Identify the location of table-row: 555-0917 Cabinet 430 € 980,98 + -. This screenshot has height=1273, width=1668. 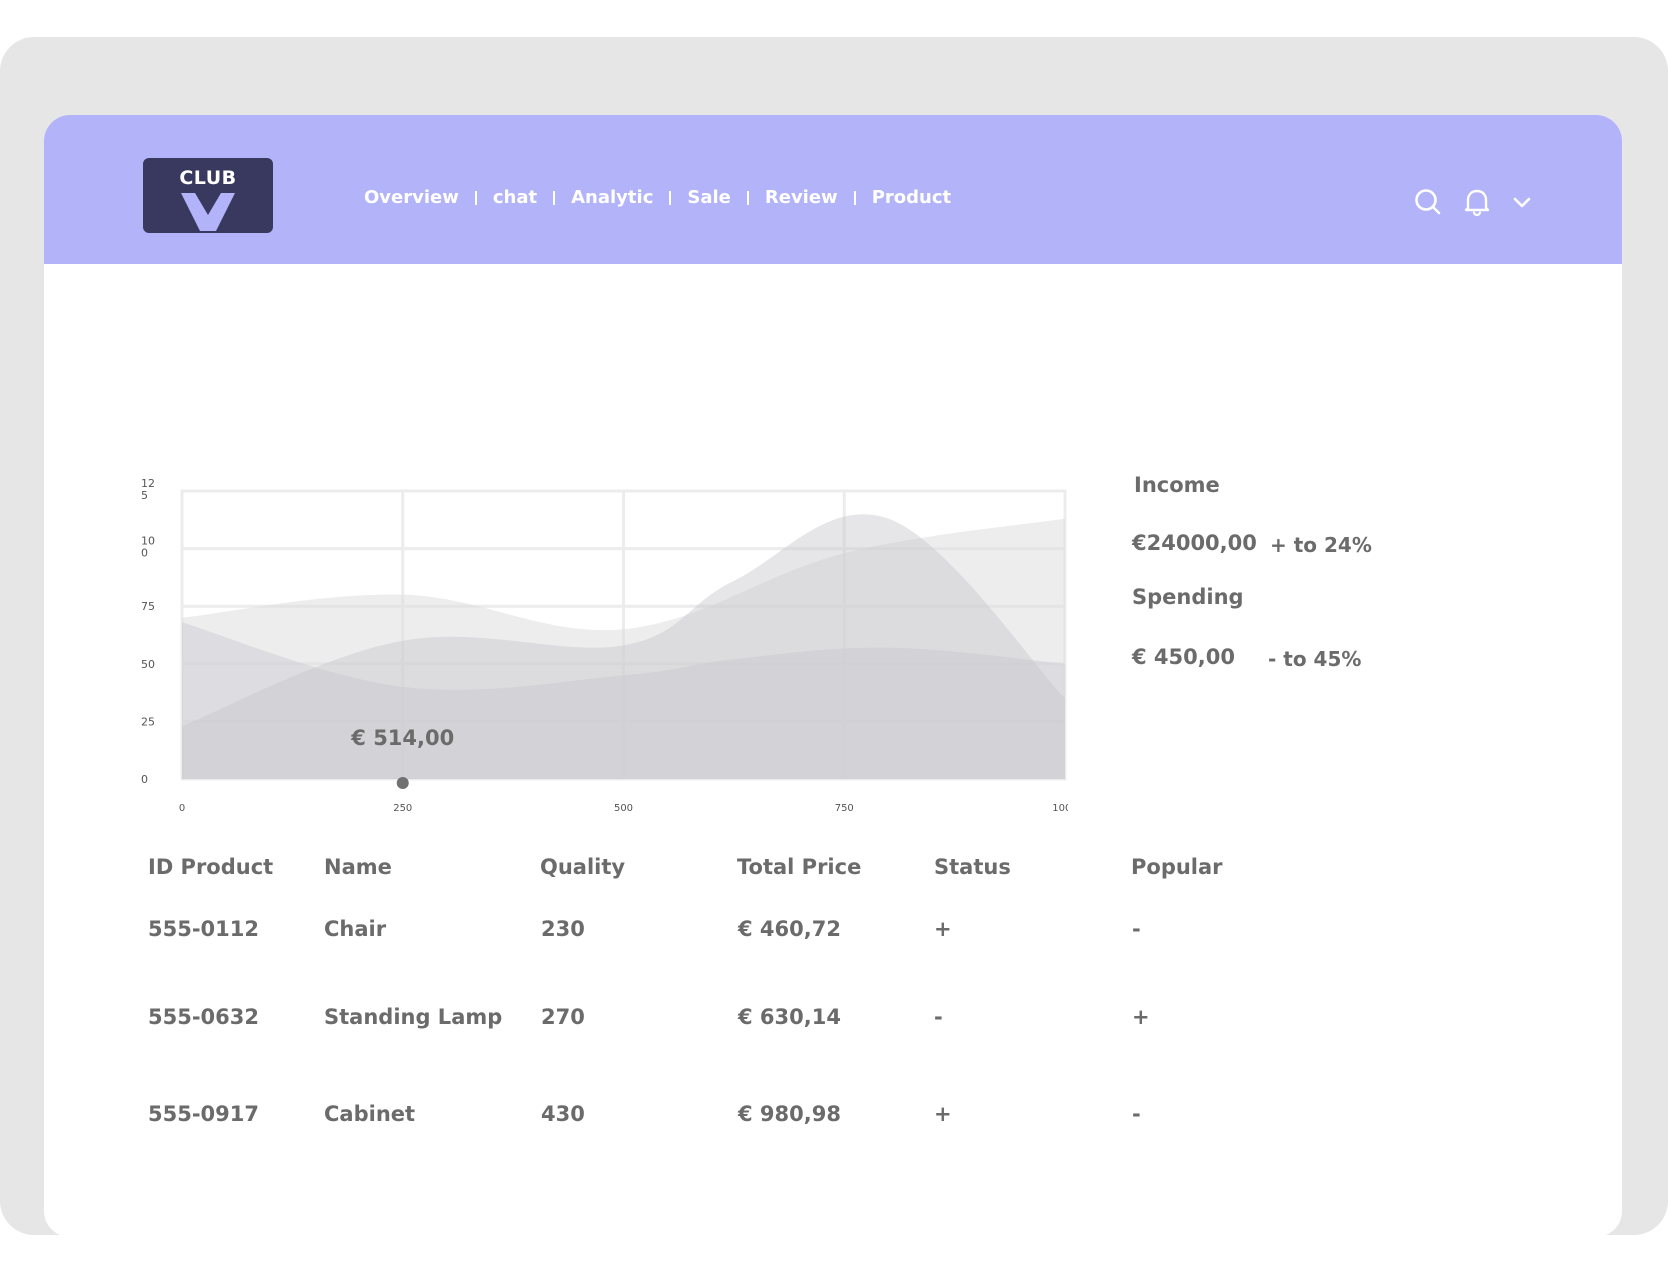
(748, 1122).